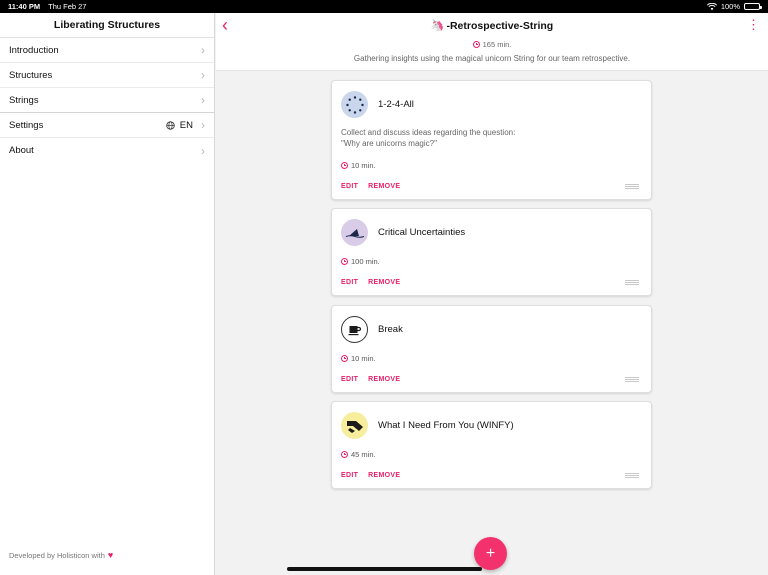 Image resolution: width=768 pixels, height=575 pixels. What do you see at coordinates (34, 50) in the screenshot?
I see `sidebar-item-label: Introduction` at bounding box center [34, 50].